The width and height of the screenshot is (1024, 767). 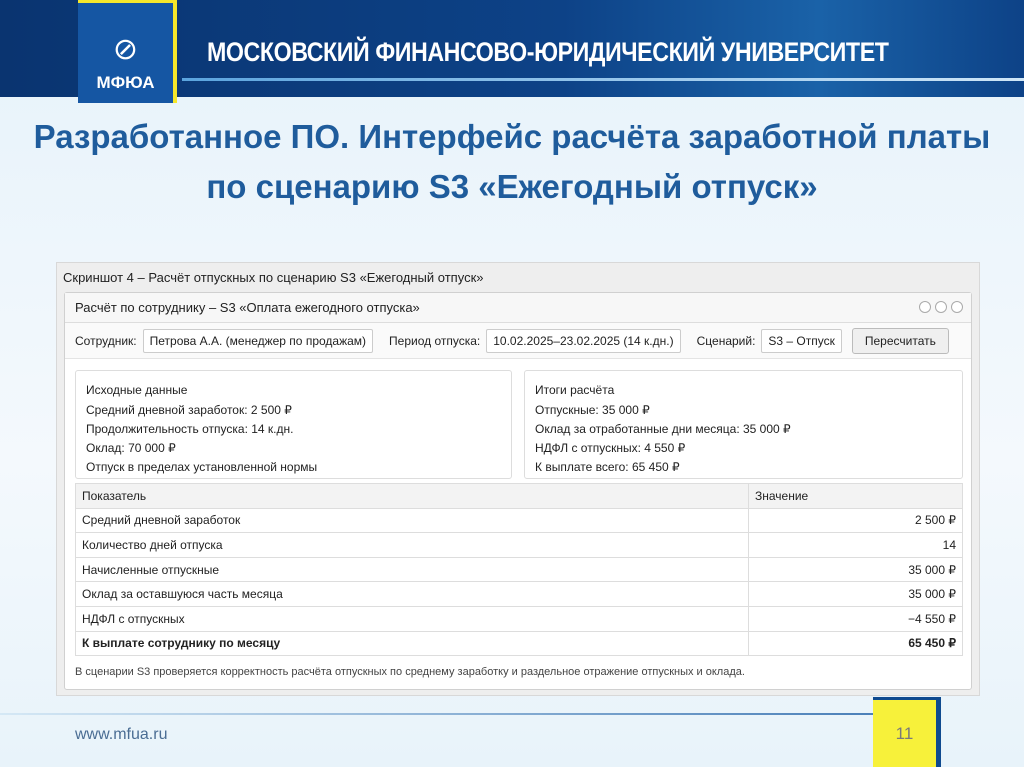 I want to click on card-line: Оклад: 70 000 ₽, so click(x=131, y=448).